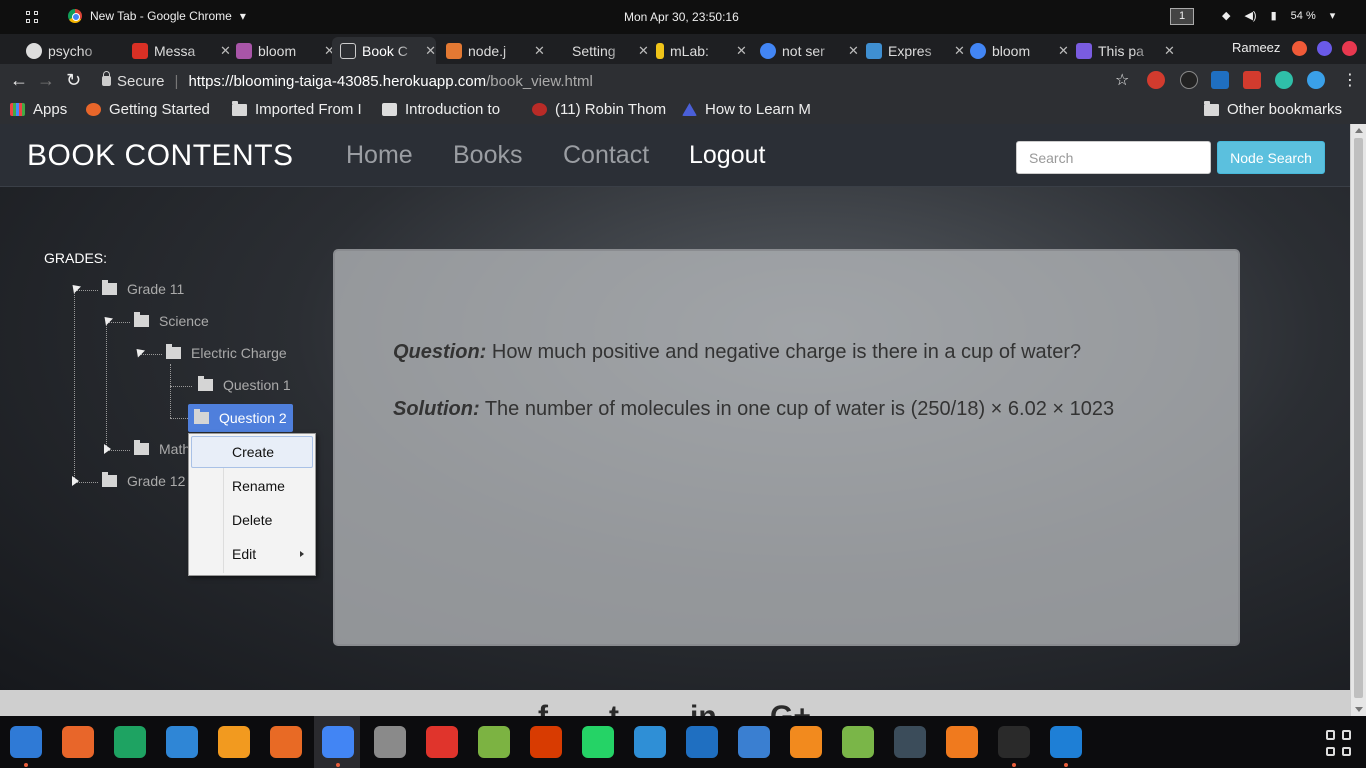 This screenshot has height=768, width=1366. I want to click on browser-tab: mLab: ✕, so click(697, 50).